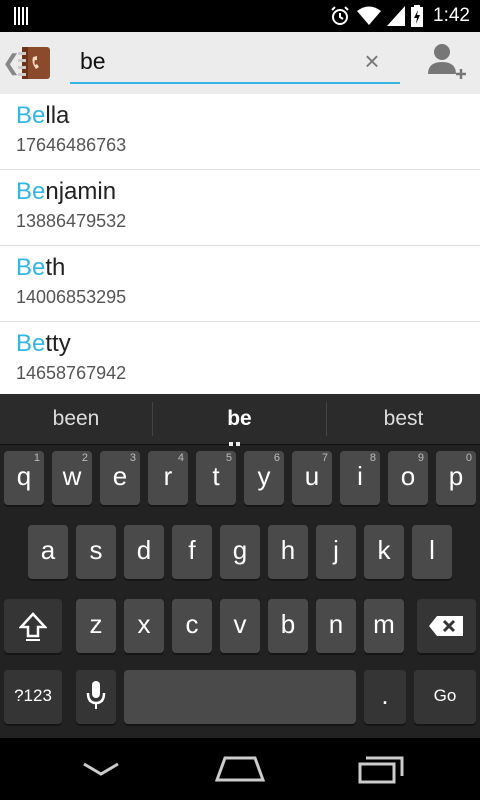 The width and height of the screenshot is (480, 800). What do you see at coordinates (240, 132) in the screenshot?
I see `contact-row: Bella 17646486763` at bounding box center [240, 132].